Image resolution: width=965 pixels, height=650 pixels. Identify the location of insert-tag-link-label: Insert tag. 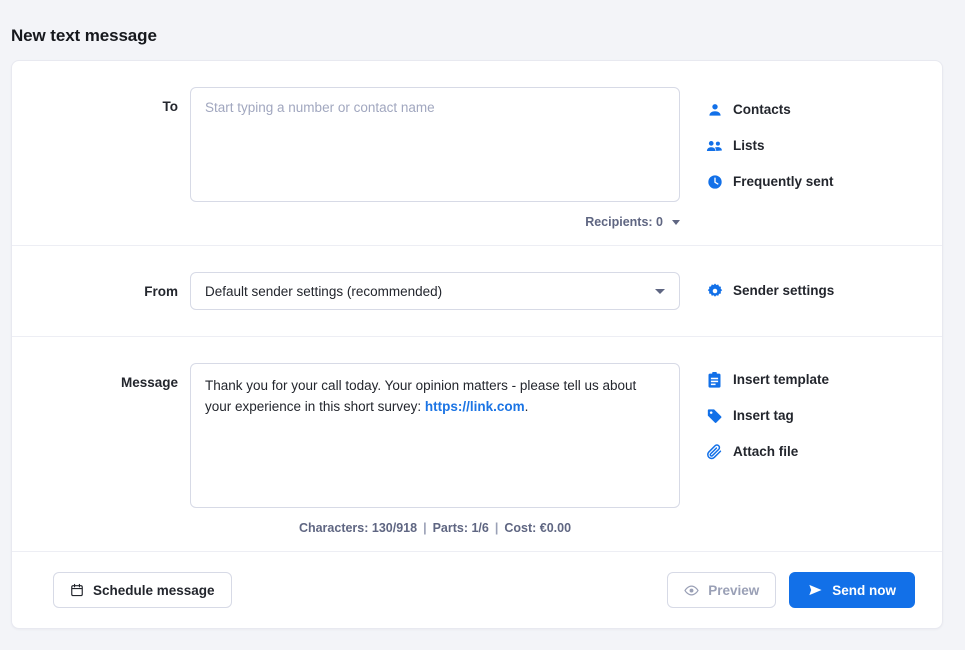
(763, 415).